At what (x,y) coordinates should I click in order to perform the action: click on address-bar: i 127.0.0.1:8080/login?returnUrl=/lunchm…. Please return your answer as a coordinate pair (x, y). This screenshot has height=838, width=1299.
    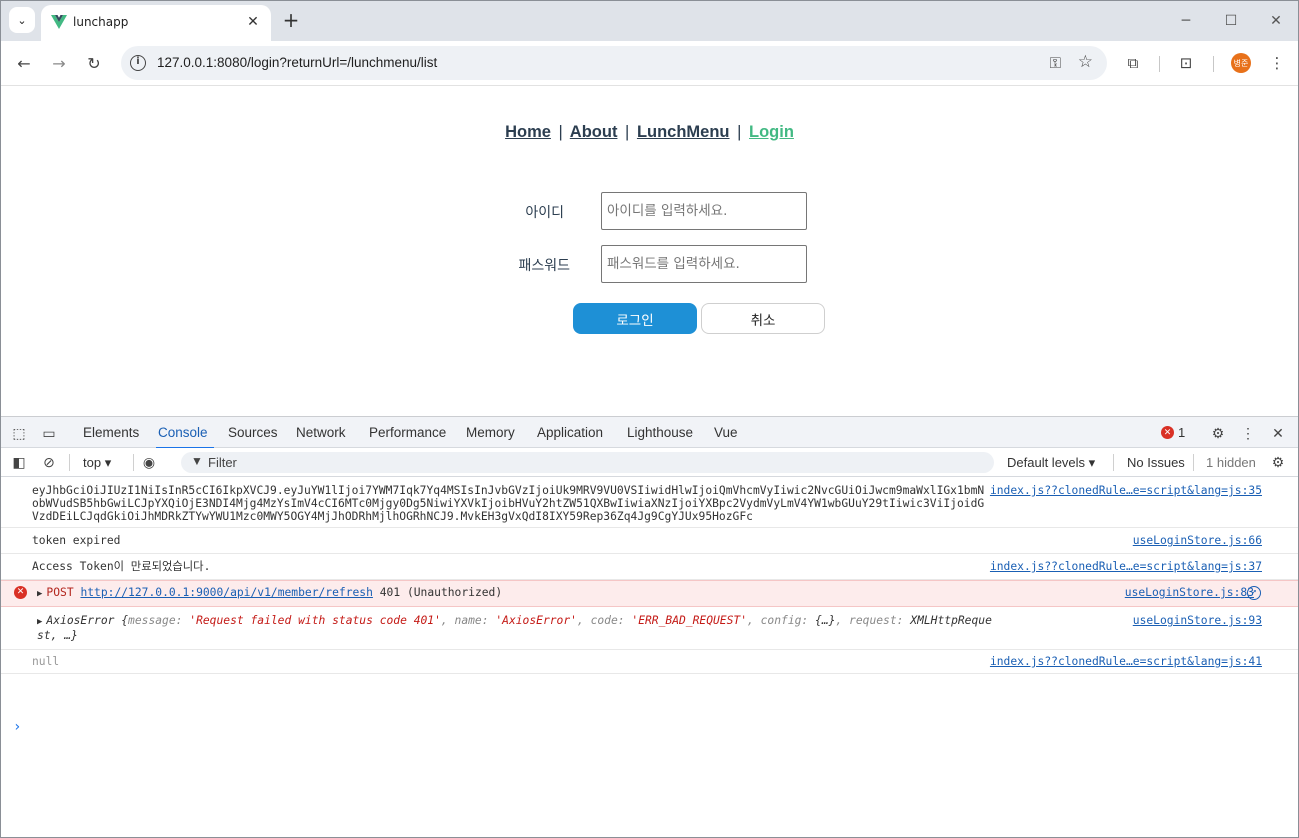
    Looking at the image, I should click on (614, 63).